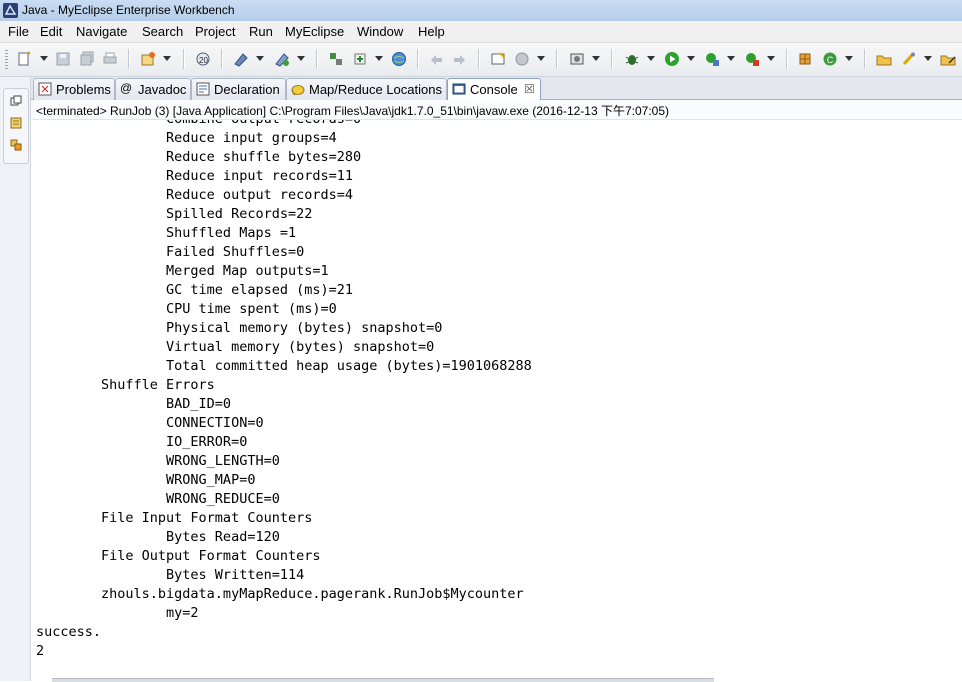  What do you see at coordinates (383, 680) in the screenshot?
I see `horizontal-scrollbar` at bounding box center [383, 680].